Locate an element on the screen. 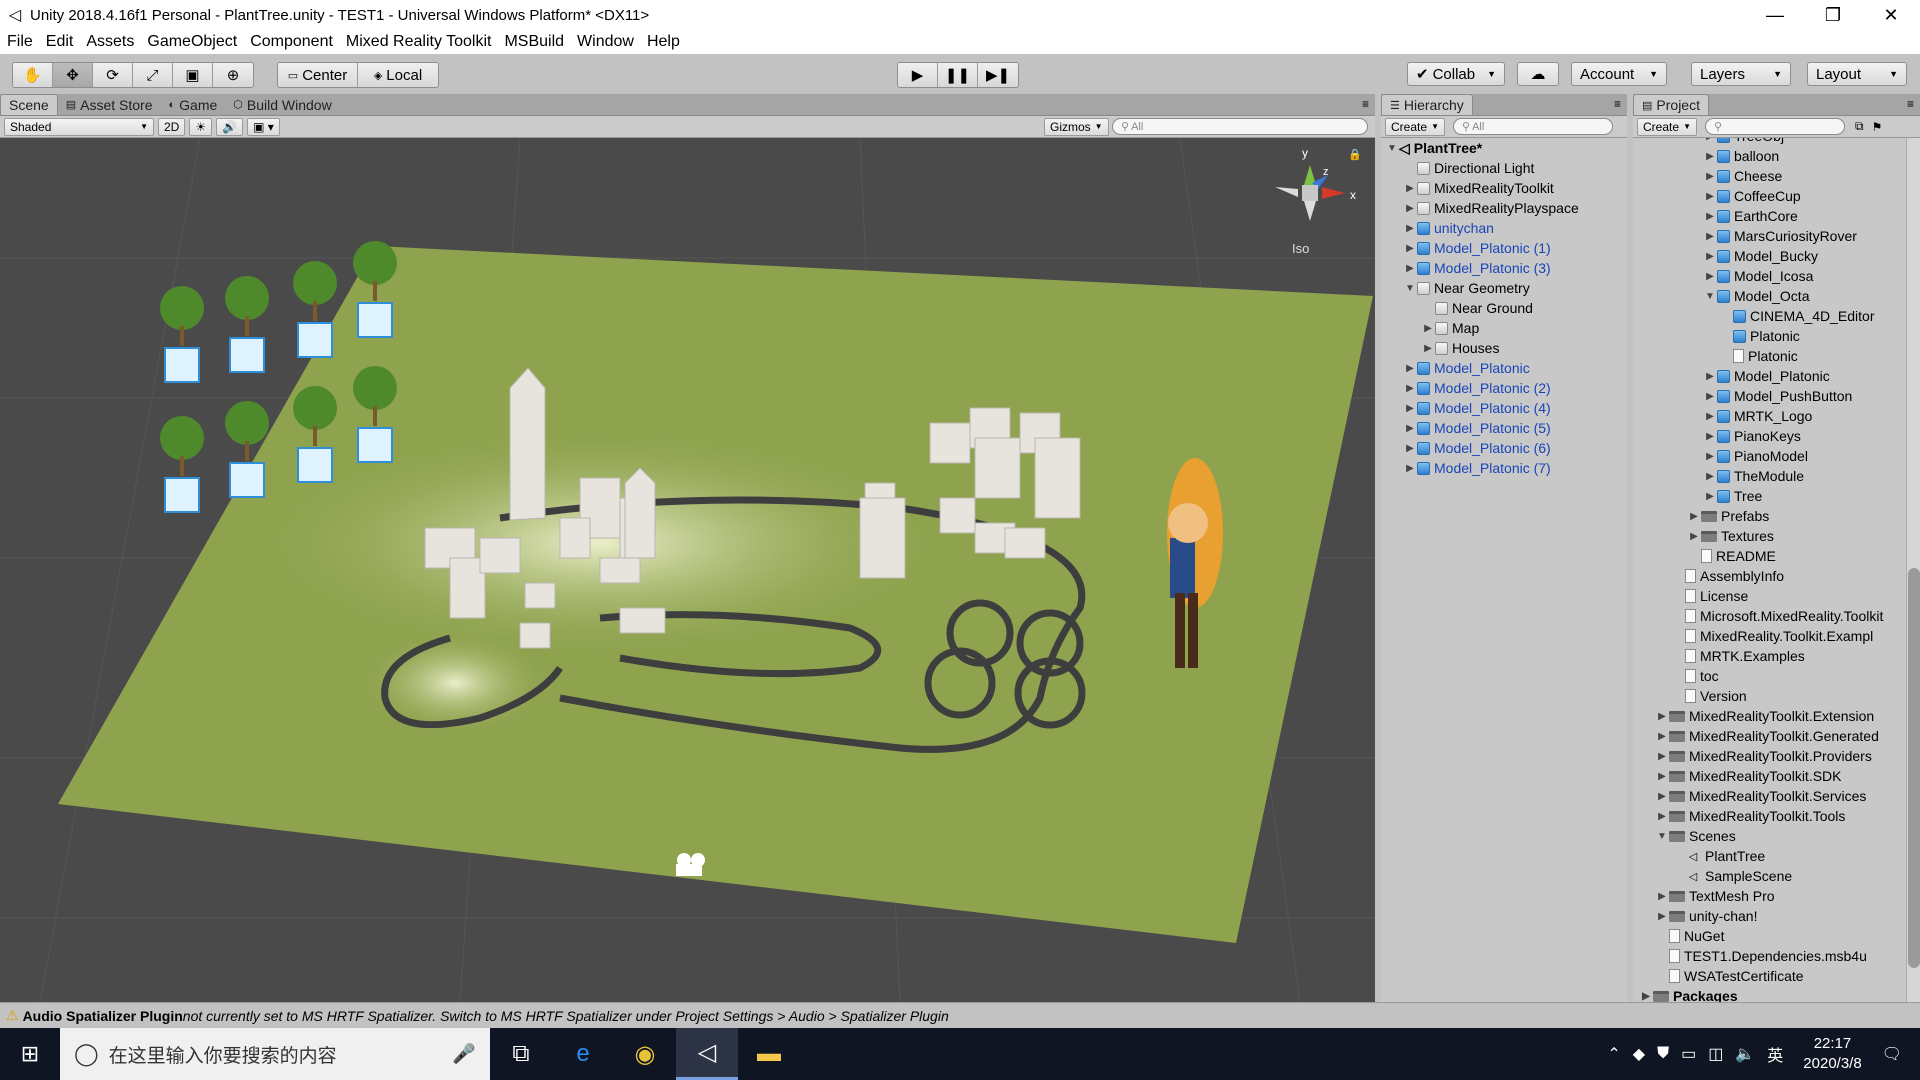 This screenshot has width=1920, height=1080. taskbar-clock: 22:17 2020/3/8 is located at coordinates (1832, 1054).